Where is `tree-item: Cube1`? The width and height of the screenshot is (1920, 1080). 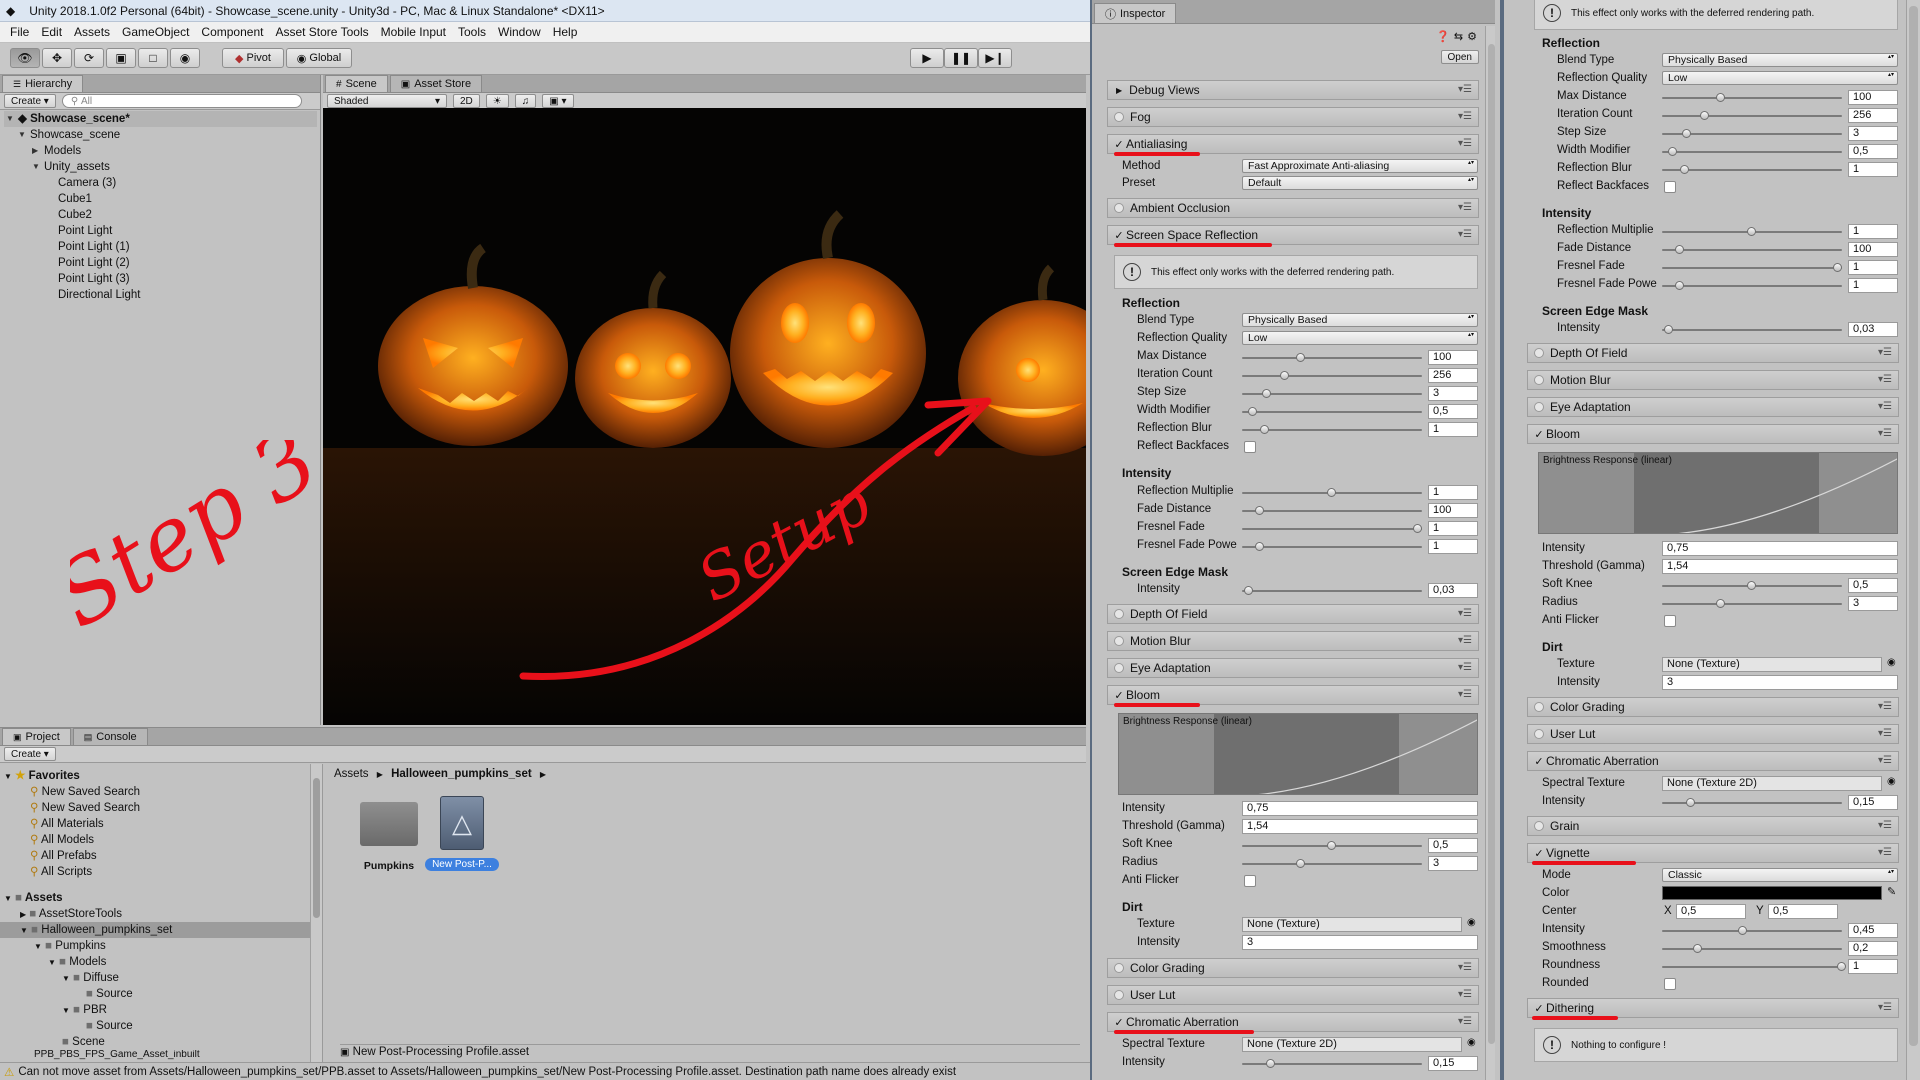 tree-item: Cube1 is located at coordinates (75, 199).